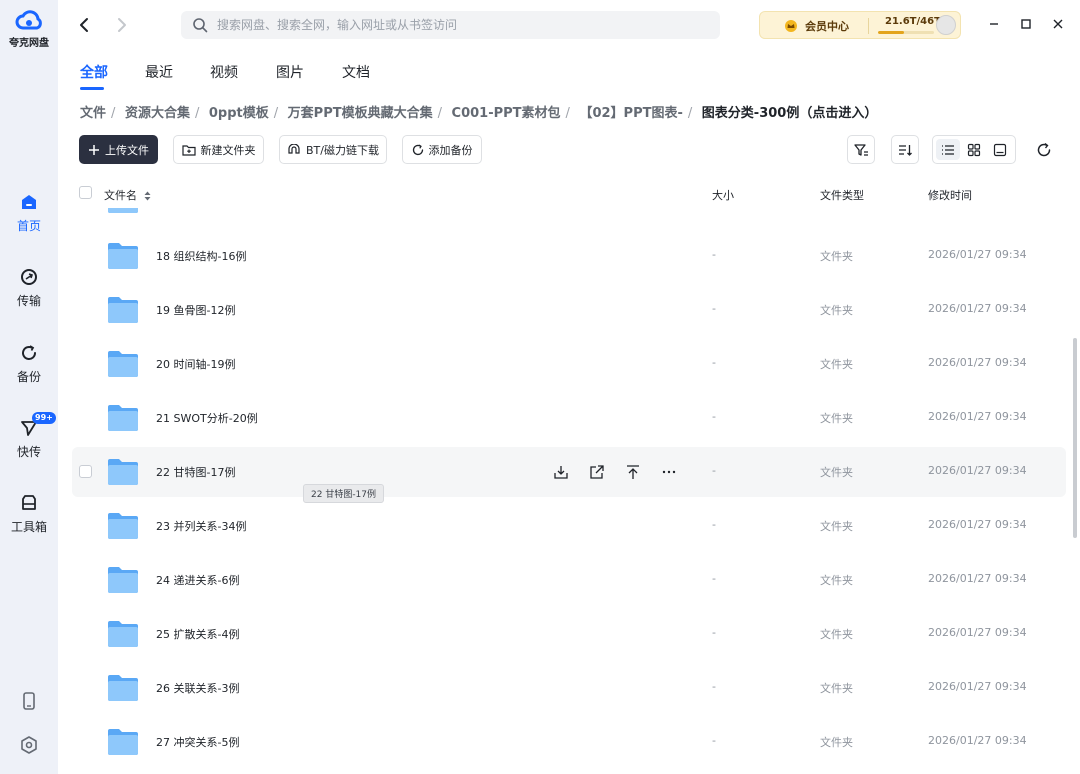 This screenshot has height=774, width=1080. What do you see at coordinates (92, 88) in the screenshot?
I see `tab-active-indicator` at bounding box center [92, 88].